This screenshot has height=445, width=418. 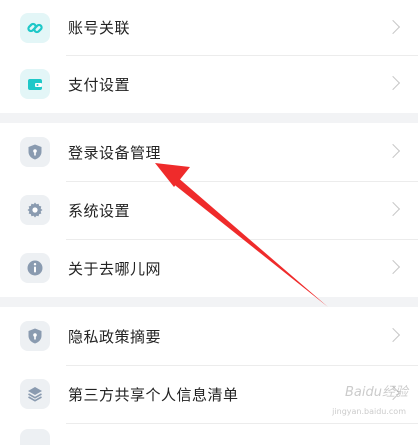 What do you see at coordinates (35, 84) in the screenshot?
I see `wallet-icon` at bounding box center [35, 84].